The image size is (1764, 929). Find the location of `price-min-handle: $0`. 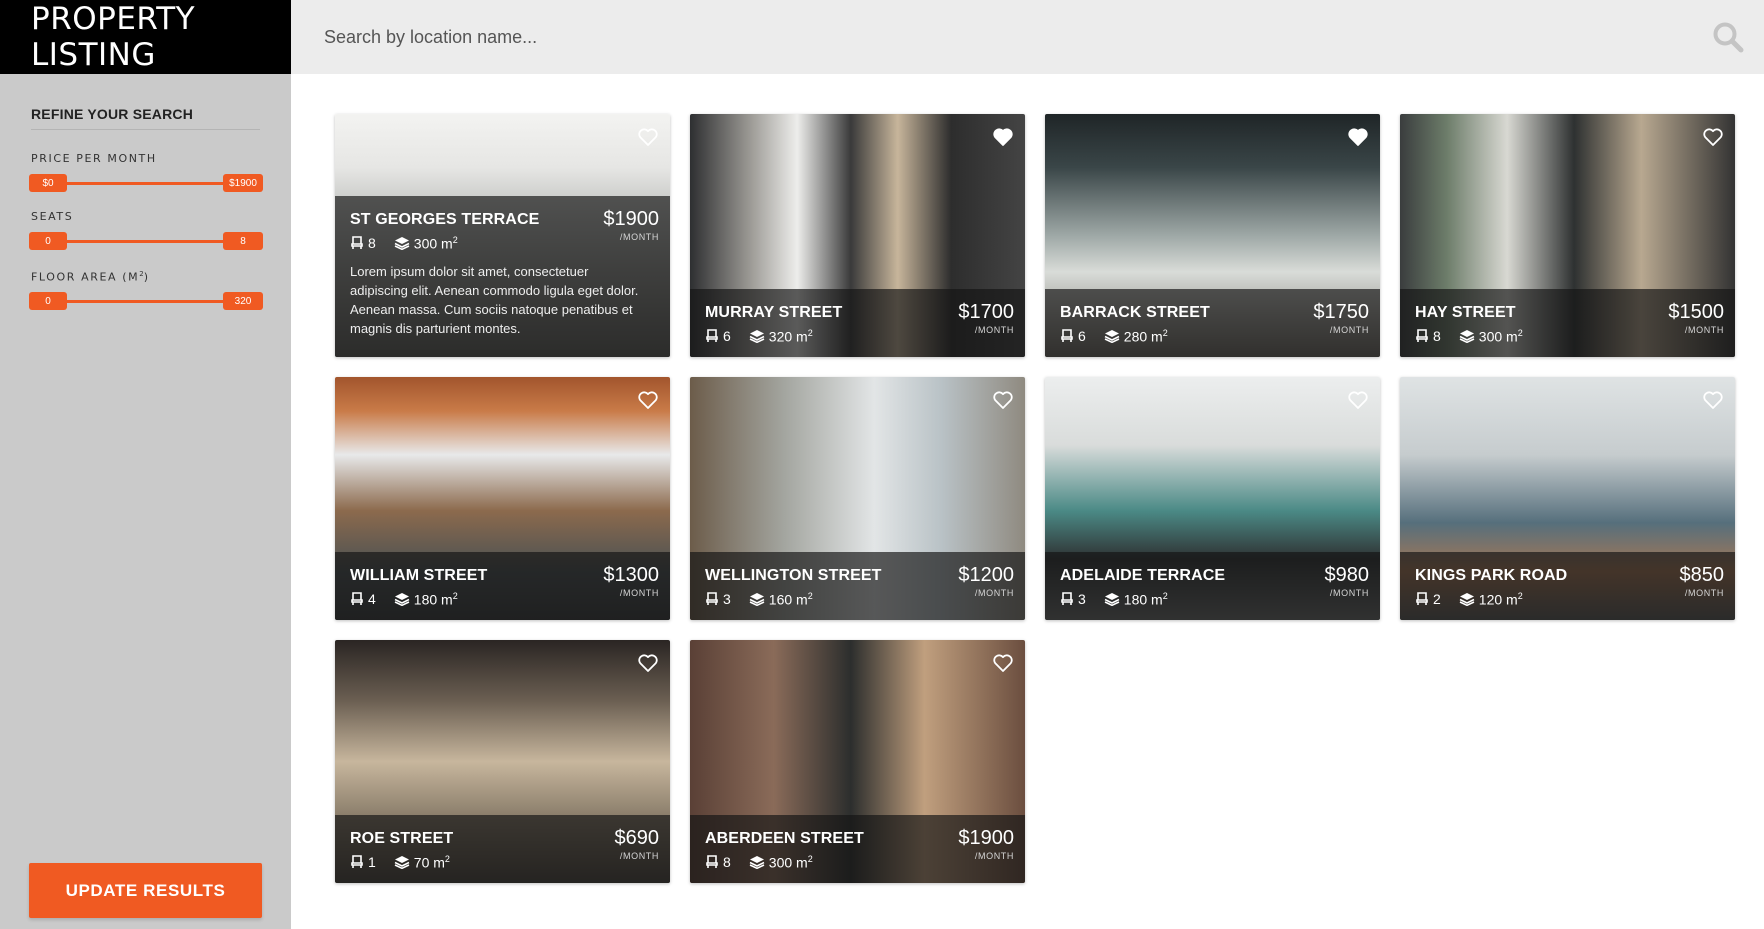

price-min-handle: $0 is located at coordinates (48, 183).